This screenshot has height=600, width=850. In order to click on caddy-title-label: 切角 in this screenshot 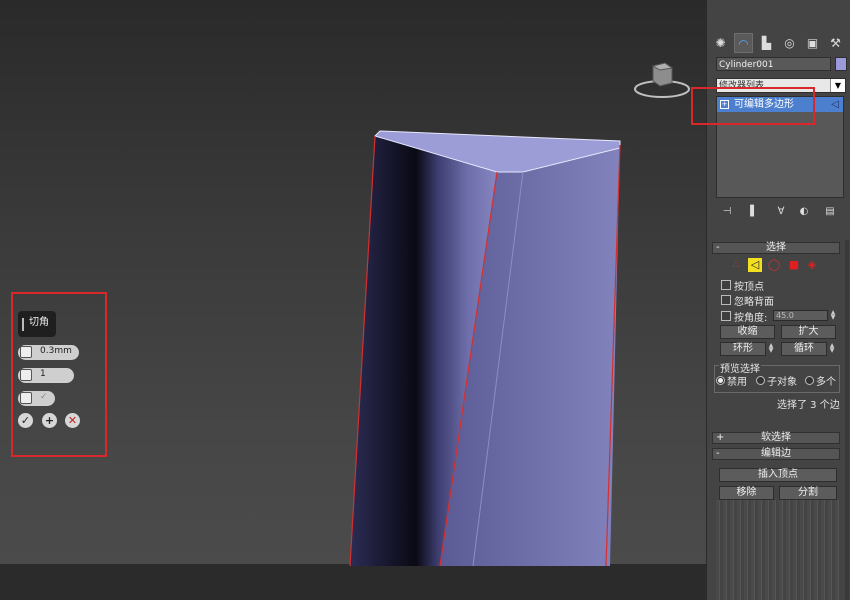, I will do `click(39, 322)`.